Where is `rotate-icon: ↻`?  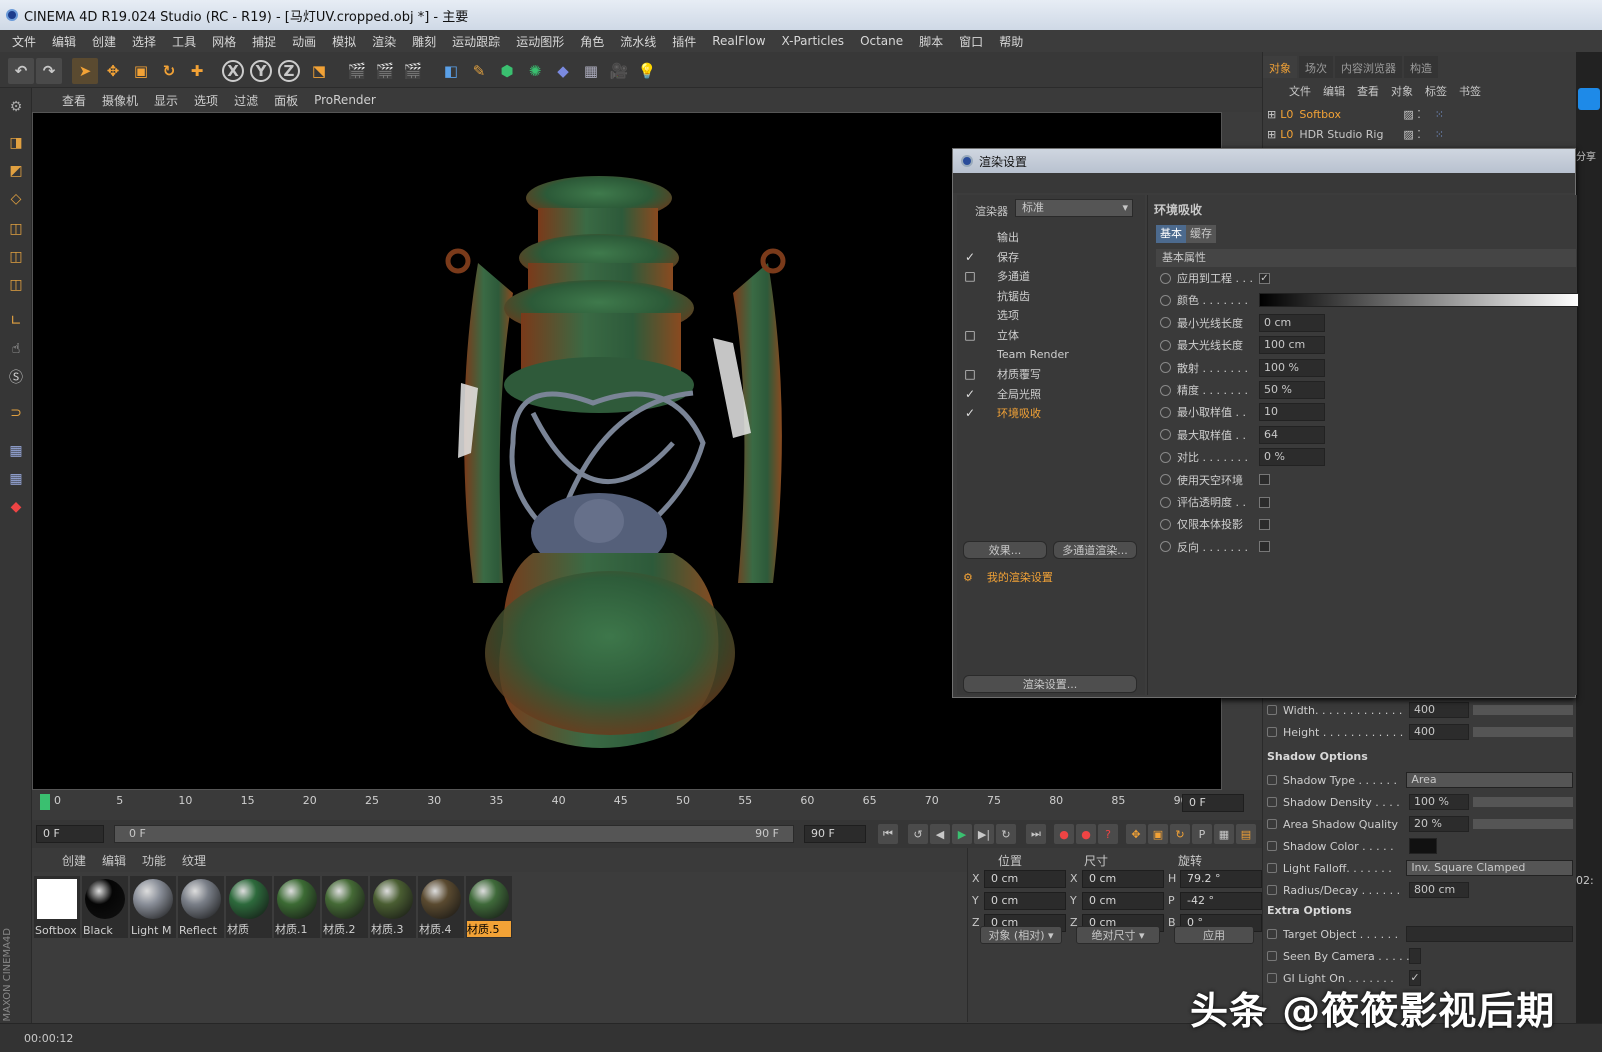 rotate-icon: ↻ is located at coordinates (169, 71).